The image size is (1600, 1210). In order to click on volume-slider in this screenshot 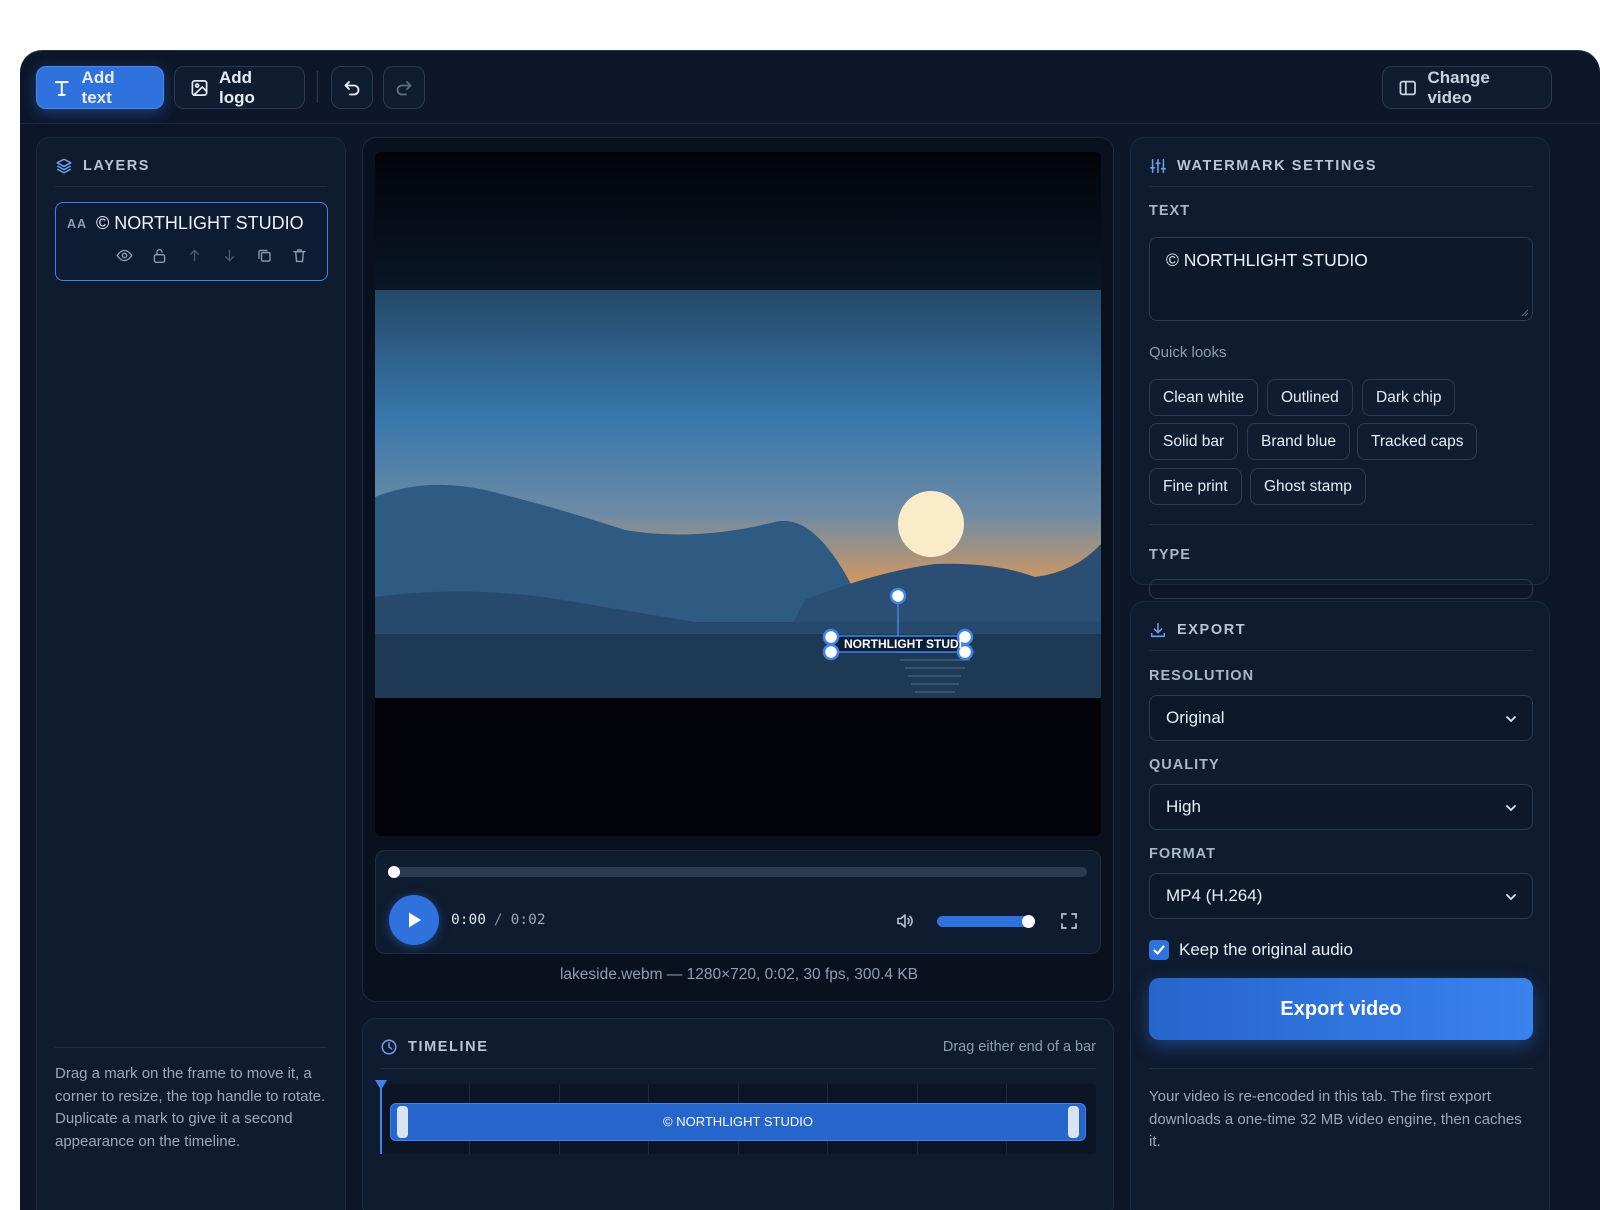, I will do `click(986, 921)`.